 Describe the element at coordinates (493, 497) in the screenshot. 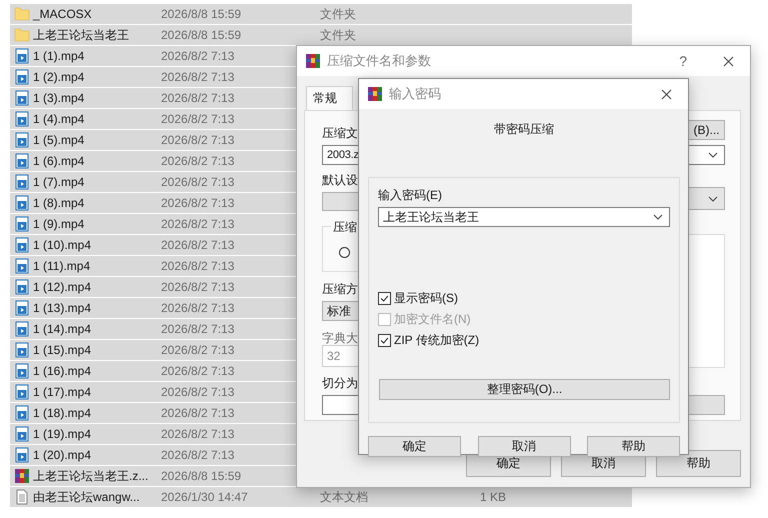

I see `file-size: 1 KB` at that location.